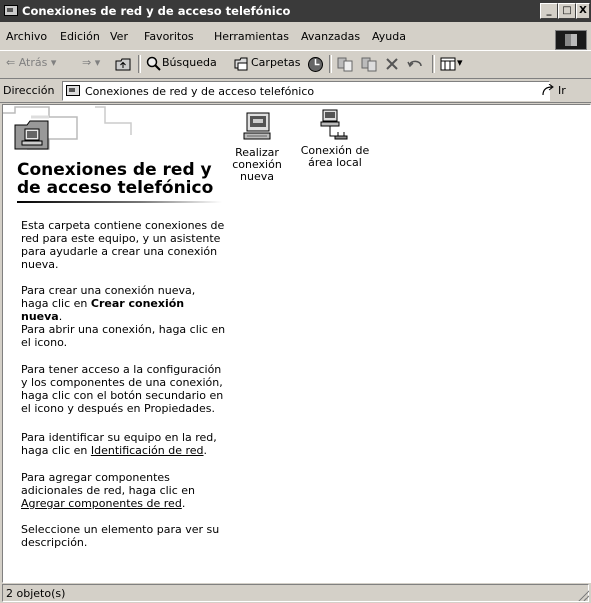 Image resolution: width=591 pixels, height=603 pixels. Describe the element at coordinates (115, 179) in the screenshot. I see `folder-title: Conexiones de red y de acceso telefónico` at that location.